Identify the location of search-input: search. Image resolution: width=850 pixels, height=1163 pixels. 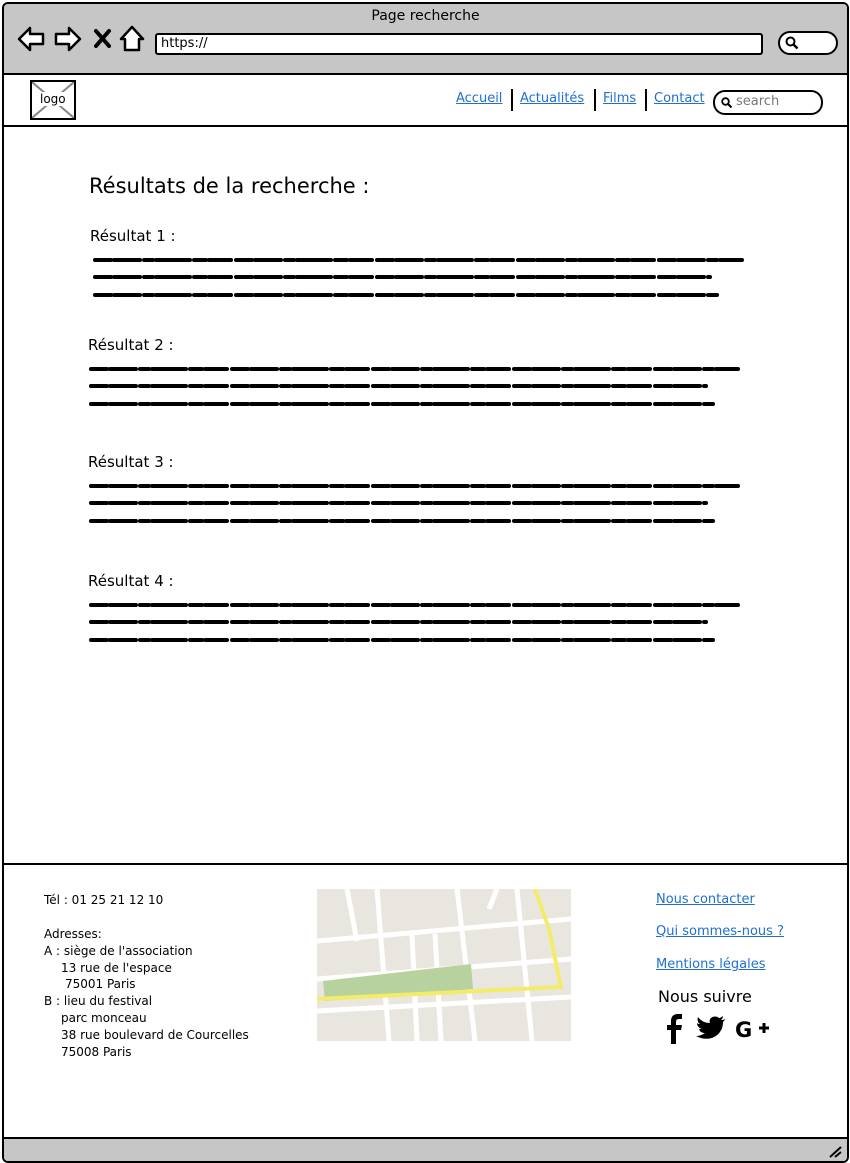
(768, 102).